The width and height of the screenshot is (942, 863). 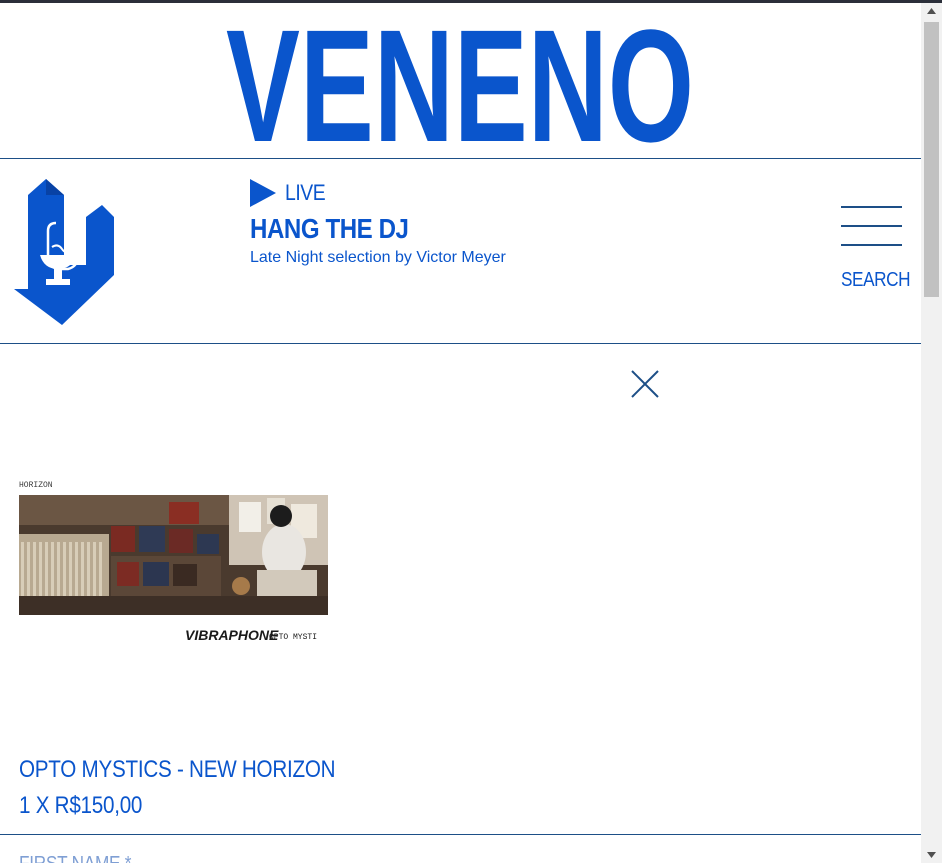 I want to click on header-divider-bottom, so click(x=460, y=343).